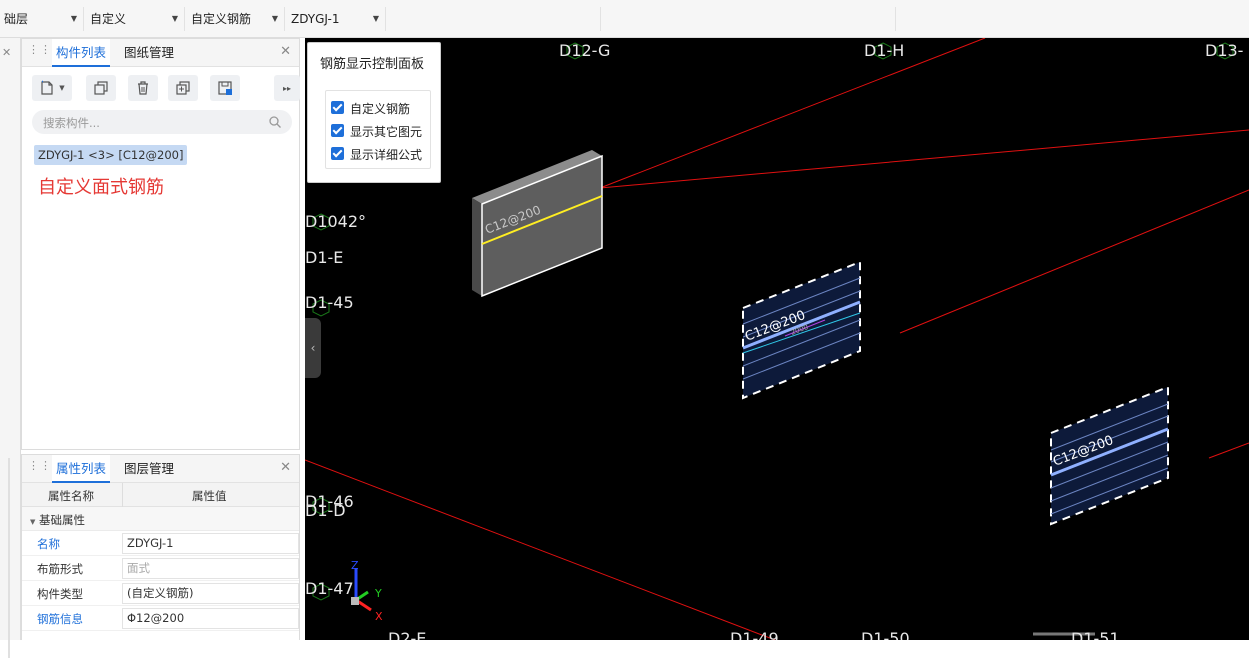  What do you see at coordinates (209, 496) in the screenshot?
I see `column-header-value: 属性值` at bounding box center [209, 496].